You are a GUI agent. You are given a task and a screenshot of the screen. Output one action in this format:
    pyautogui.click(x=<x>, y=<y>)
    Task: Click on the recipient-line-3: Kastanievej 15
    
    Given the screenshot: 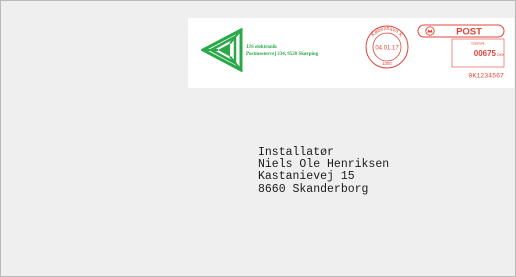 What is the action you would take?
    pyautogui.click(x=306, y=177)
    